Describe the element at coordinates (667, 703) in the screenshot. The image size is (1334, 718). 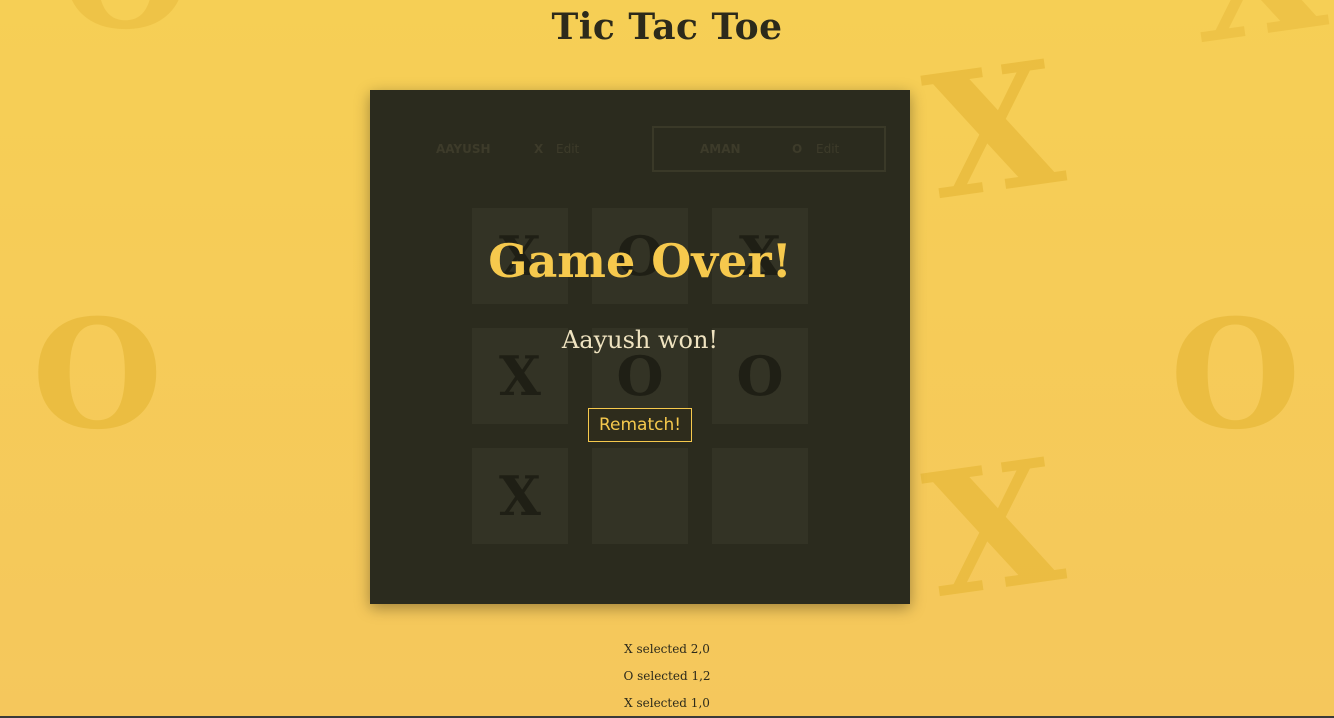
I see `log-entry: X selected 1,0` at that location.